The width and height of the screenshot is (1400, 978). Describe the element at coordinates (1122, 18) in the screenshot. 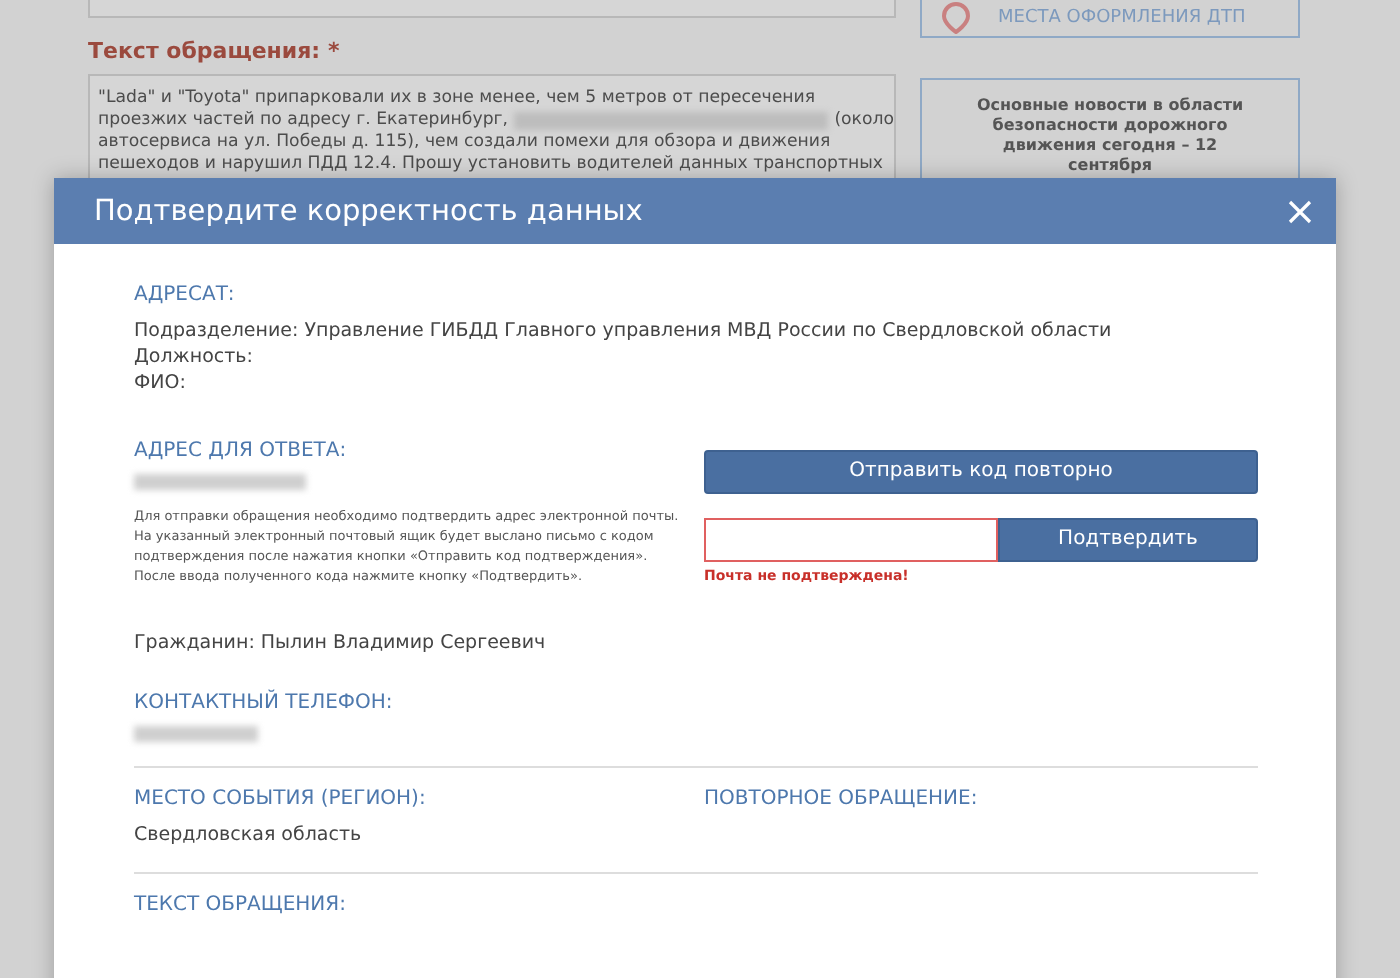

I see `link-label: МЕСТА ОФОРМЛЕНИЯ ДТП` at that location.